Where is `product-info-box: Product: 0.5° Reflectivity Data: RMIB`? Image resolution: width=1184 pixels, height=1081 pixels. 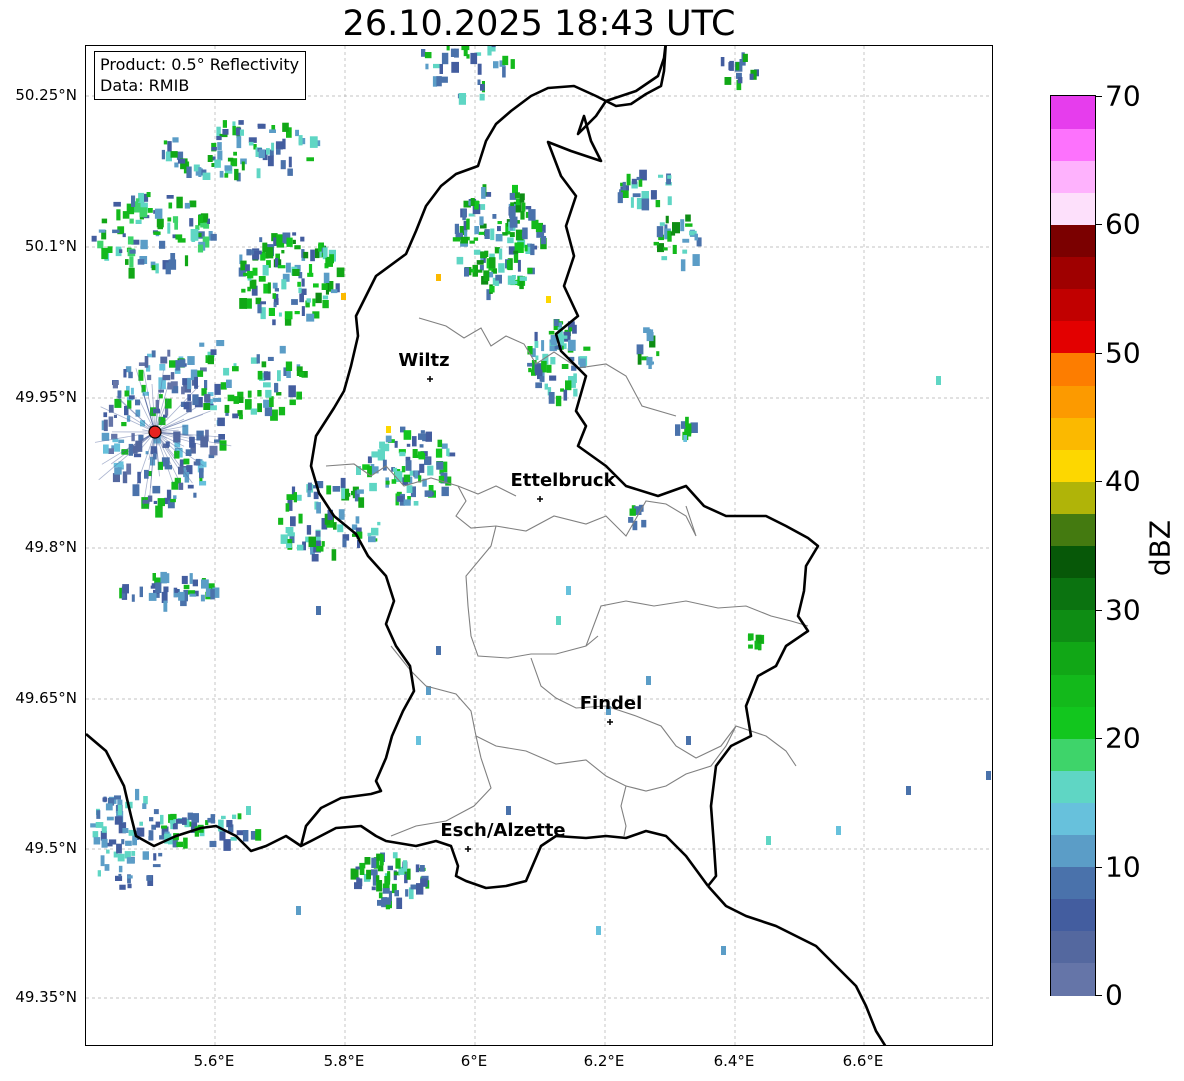
product-info-box: Product: 0.5° Reflectivity Data: RMIB is located at coordinates (200, 75).